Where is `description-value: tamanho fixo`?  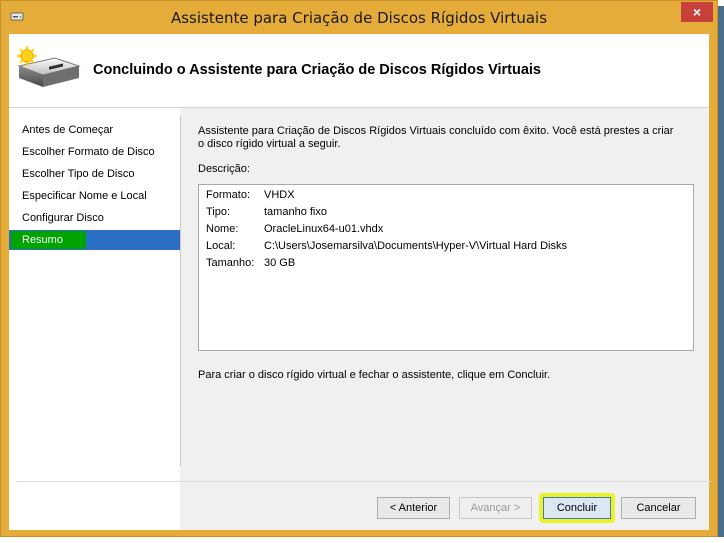 description-value: tamanho fixo is located at coordinates (295, 212).